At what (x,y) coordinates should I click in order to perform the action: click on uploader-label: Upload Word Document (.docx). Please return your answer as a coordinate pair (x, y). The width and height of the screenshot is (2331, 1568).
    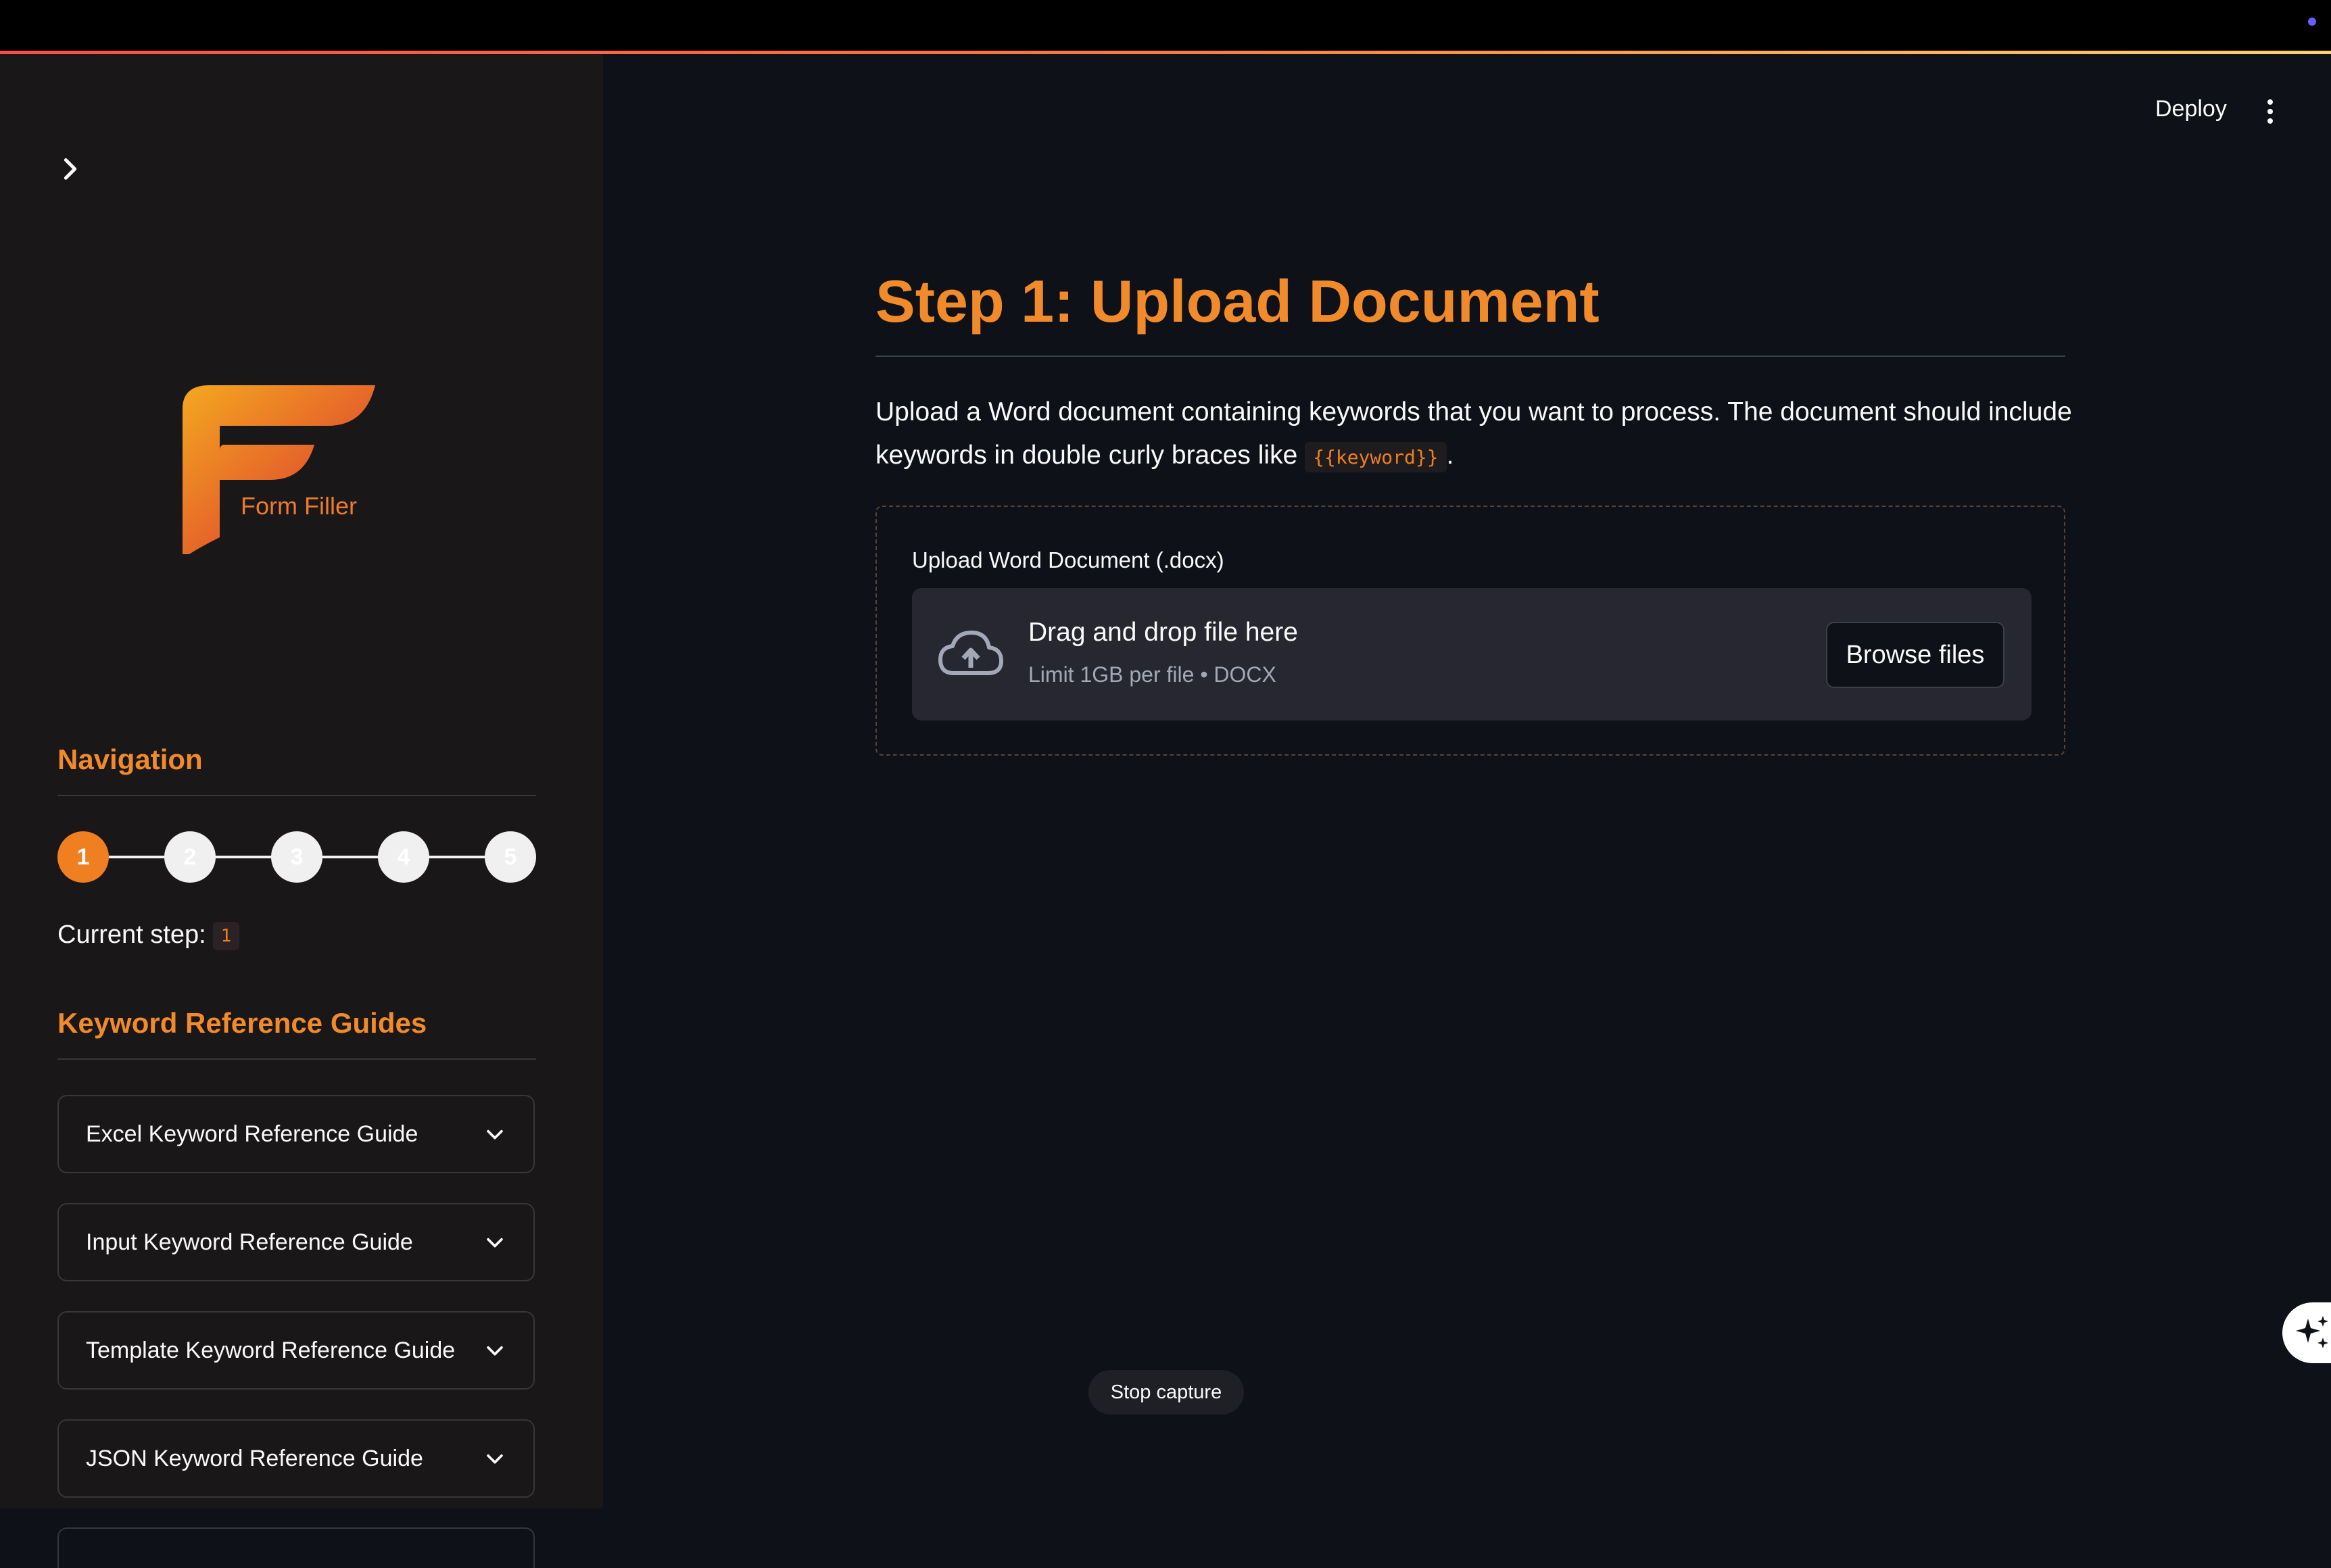
    Looking at the image, I should click on (1068, 559).